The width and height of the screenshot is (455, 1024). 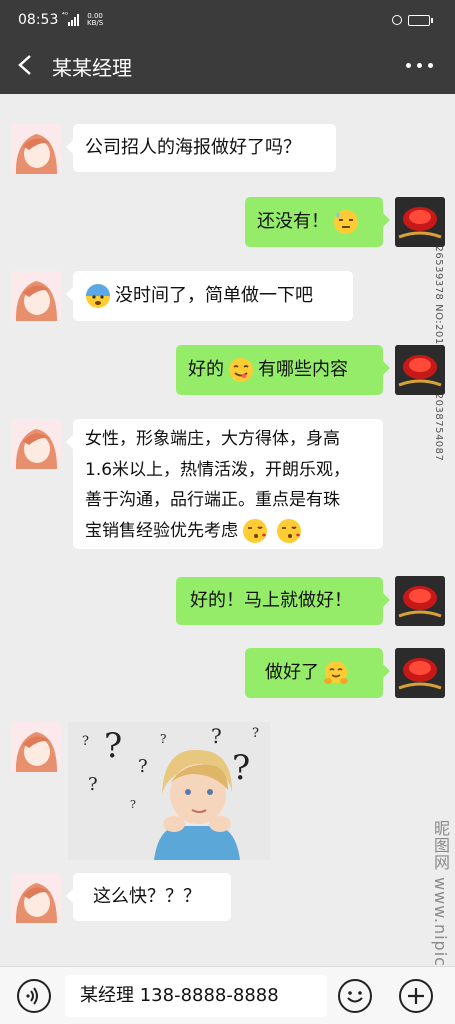 I want to click on message-bubble: 好的 有哪些内容, so click(x=283, y=370).